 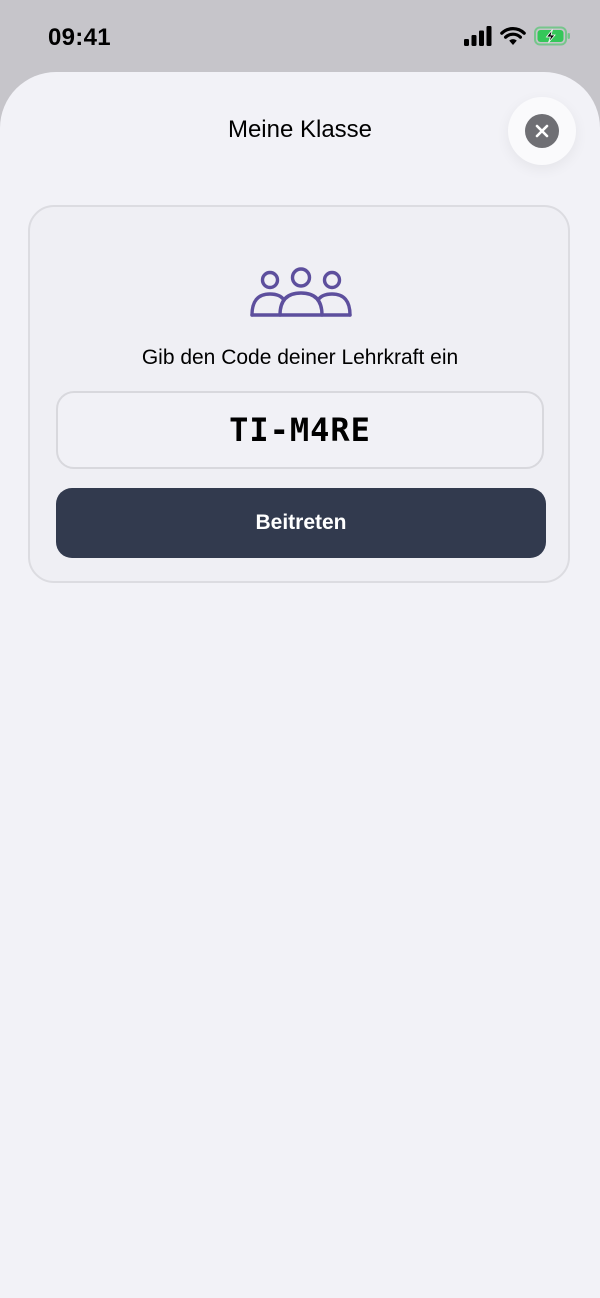 I want to click on status-icons, so click(x=518, y=36).